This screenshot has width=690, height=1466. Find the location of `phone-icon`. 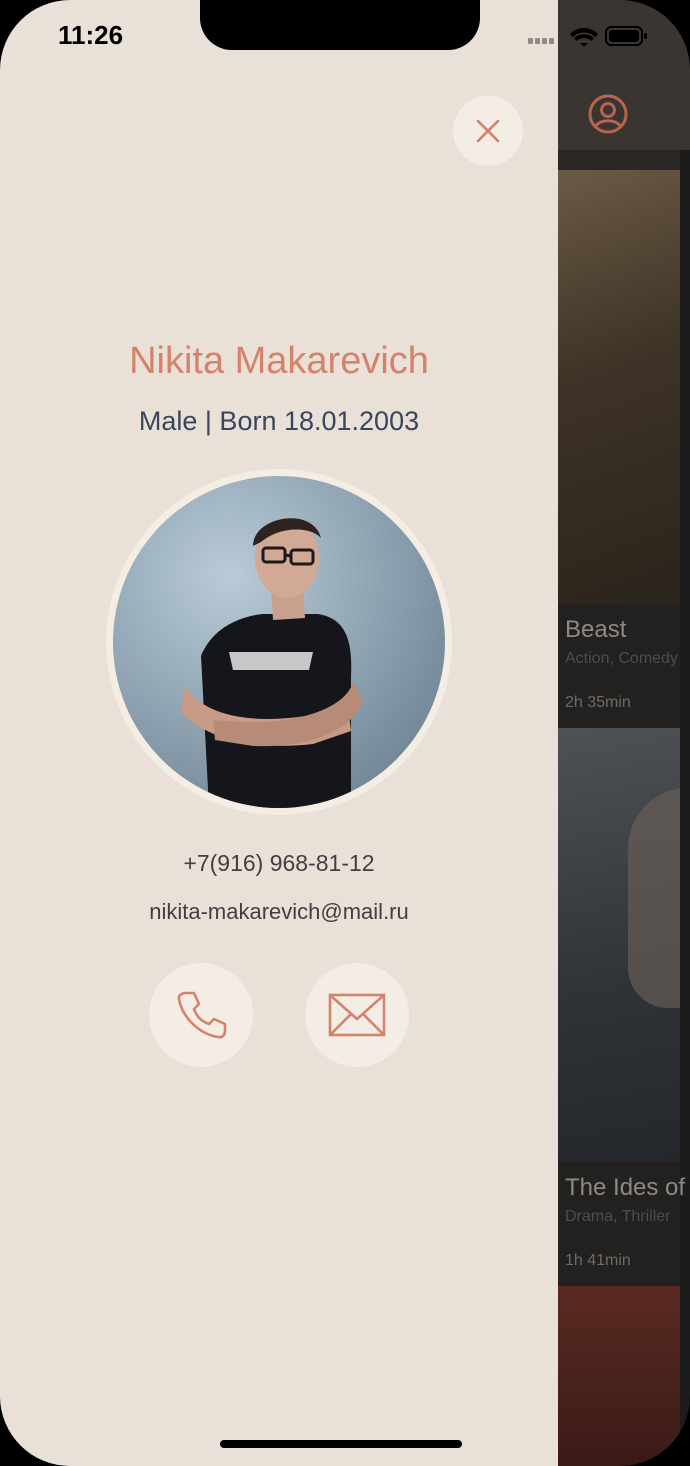

phone-icon is located at coordinates (202, 1015).